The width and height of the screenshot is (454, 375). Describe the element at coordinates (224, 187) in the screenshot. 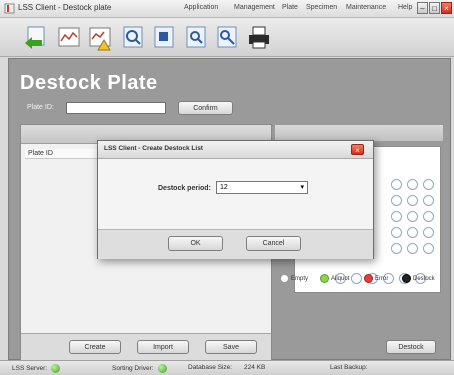

I see `destock-period-value: 12` at that location.